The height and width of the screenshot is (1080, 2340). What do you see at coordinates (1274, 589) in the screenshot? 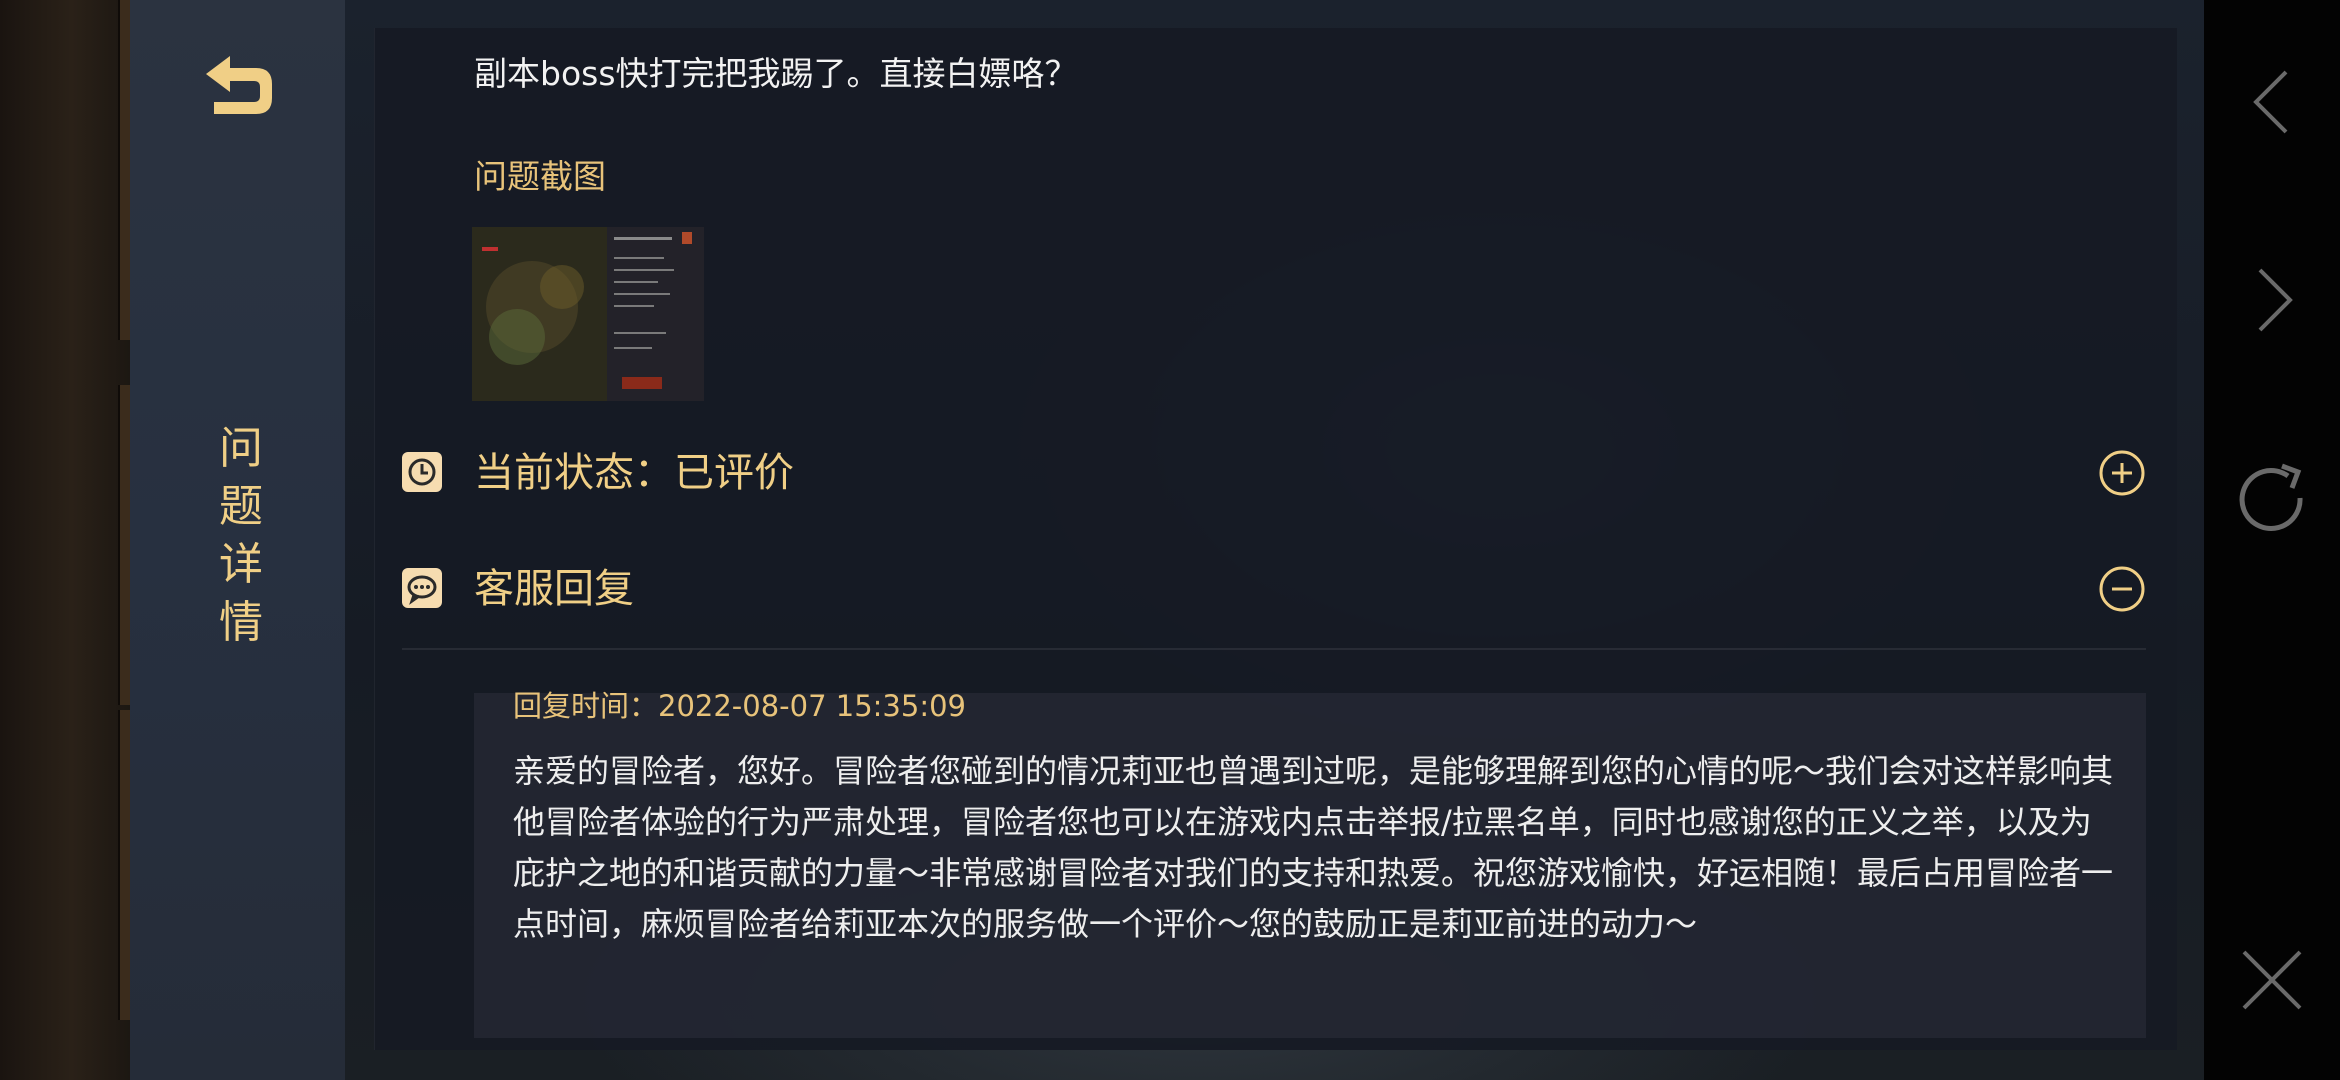
I see `reply-header-row: 客服回复` at bounding box center [1274, 589].